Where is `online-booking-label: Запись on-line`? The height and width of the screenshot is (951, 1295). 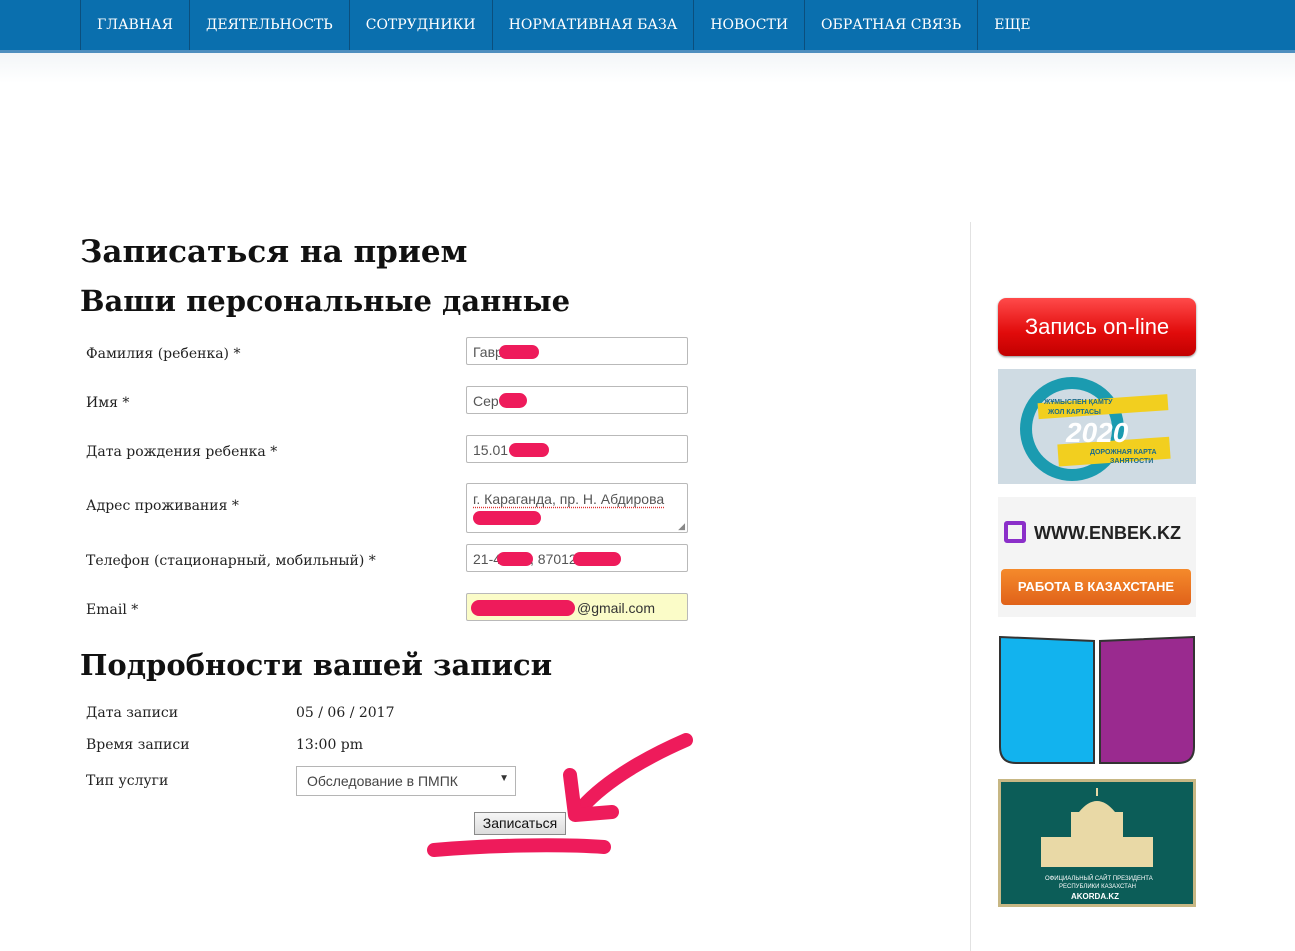
online-booking-label: Запись on-line is located at coordinates (1097, 326).